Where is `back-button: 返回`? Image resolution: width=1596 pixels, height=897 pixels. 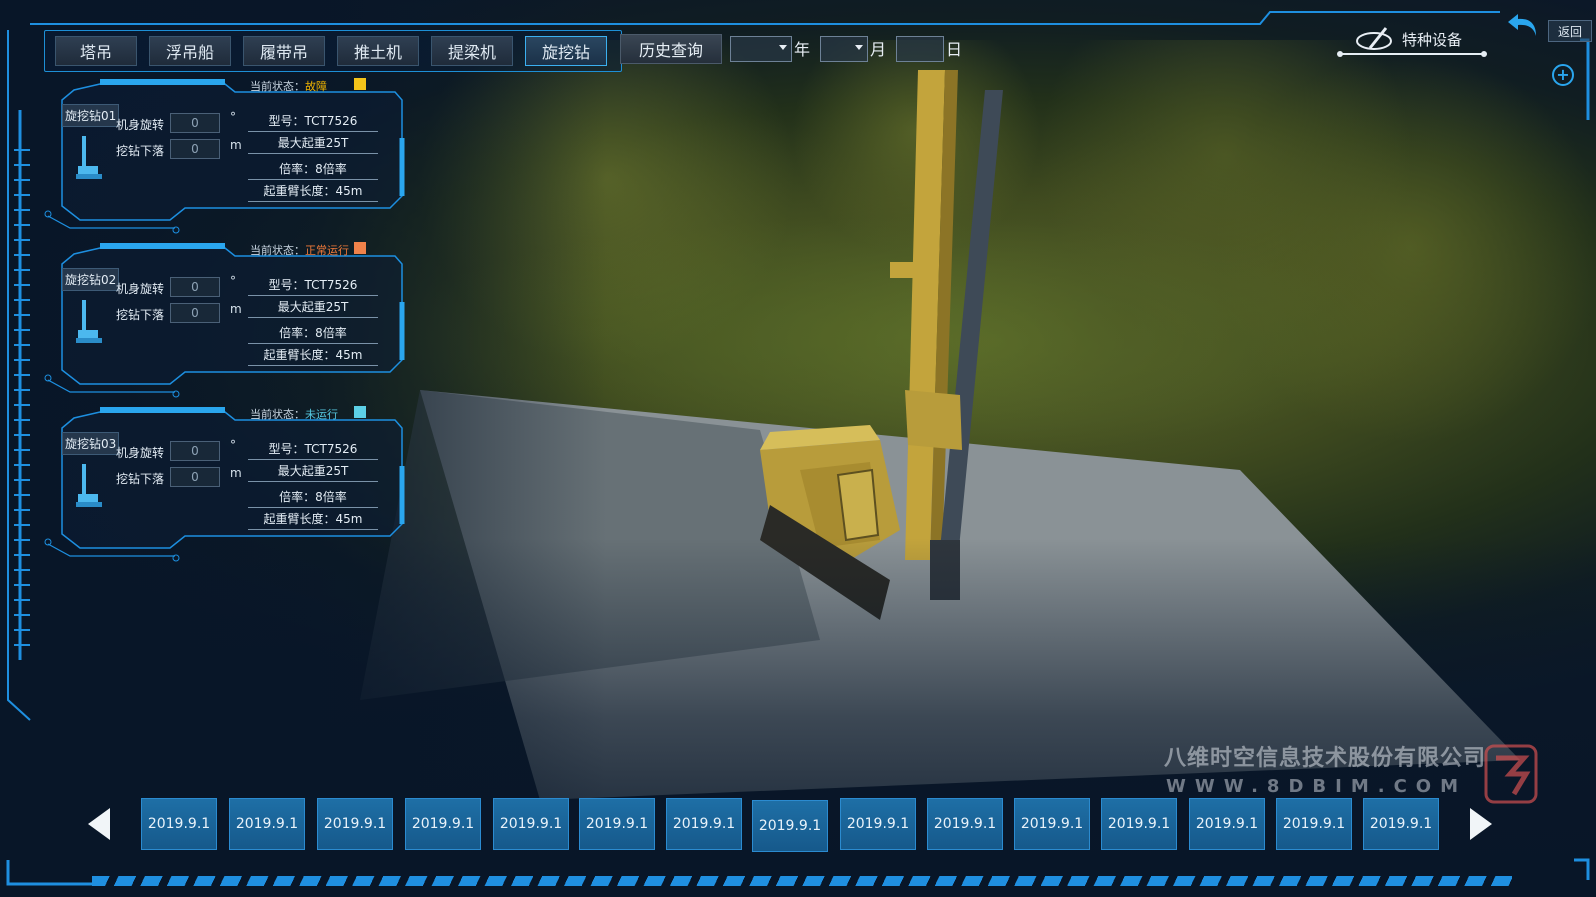 back-button: 返回 is located at coordinates (1570, 31).